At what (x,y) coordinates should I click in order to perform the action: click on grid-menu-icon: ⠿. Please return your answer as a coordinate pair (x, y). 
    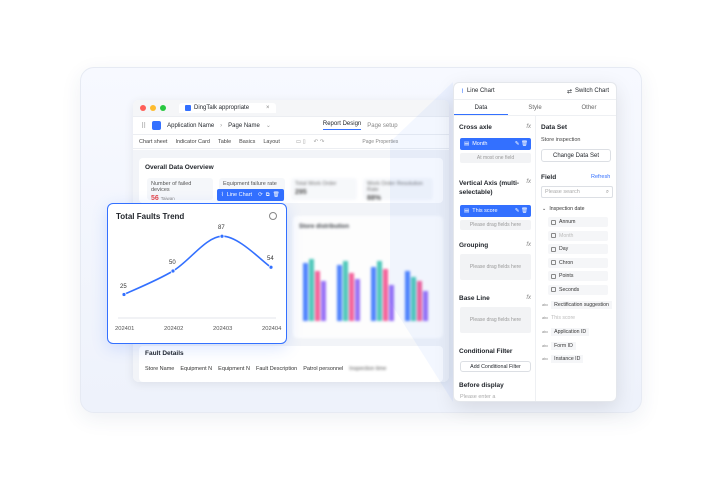
    Looking at the image, I should click on (143, 126).